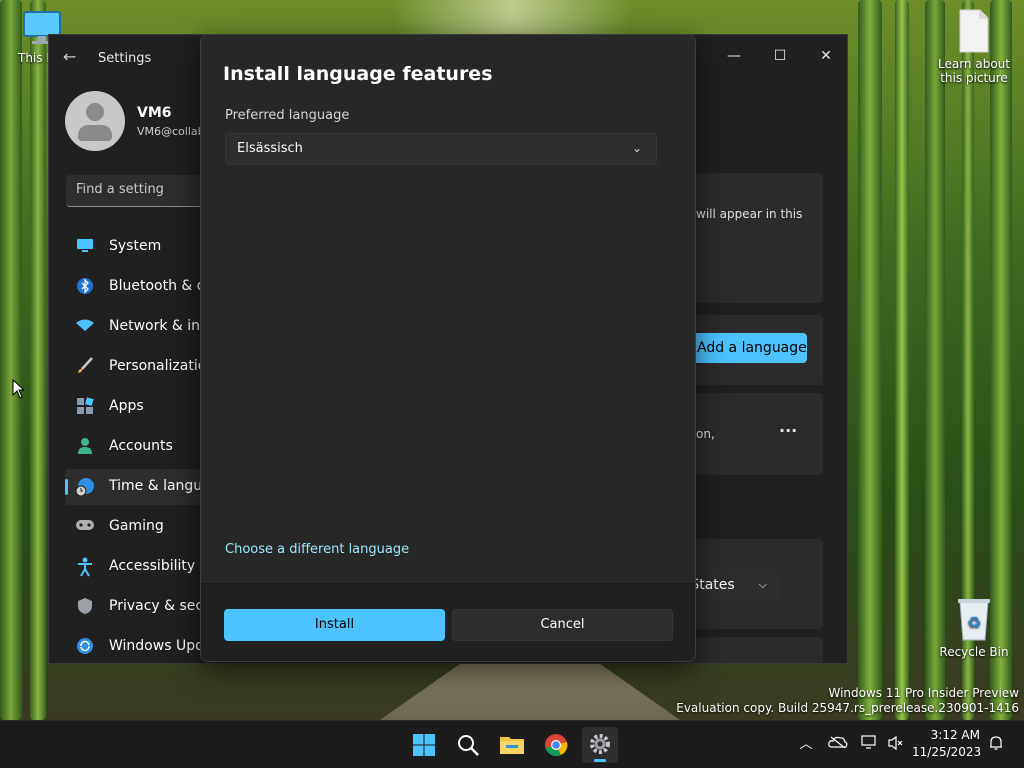  I want to click on selected-language: Elsässisch, so click(270, 148).